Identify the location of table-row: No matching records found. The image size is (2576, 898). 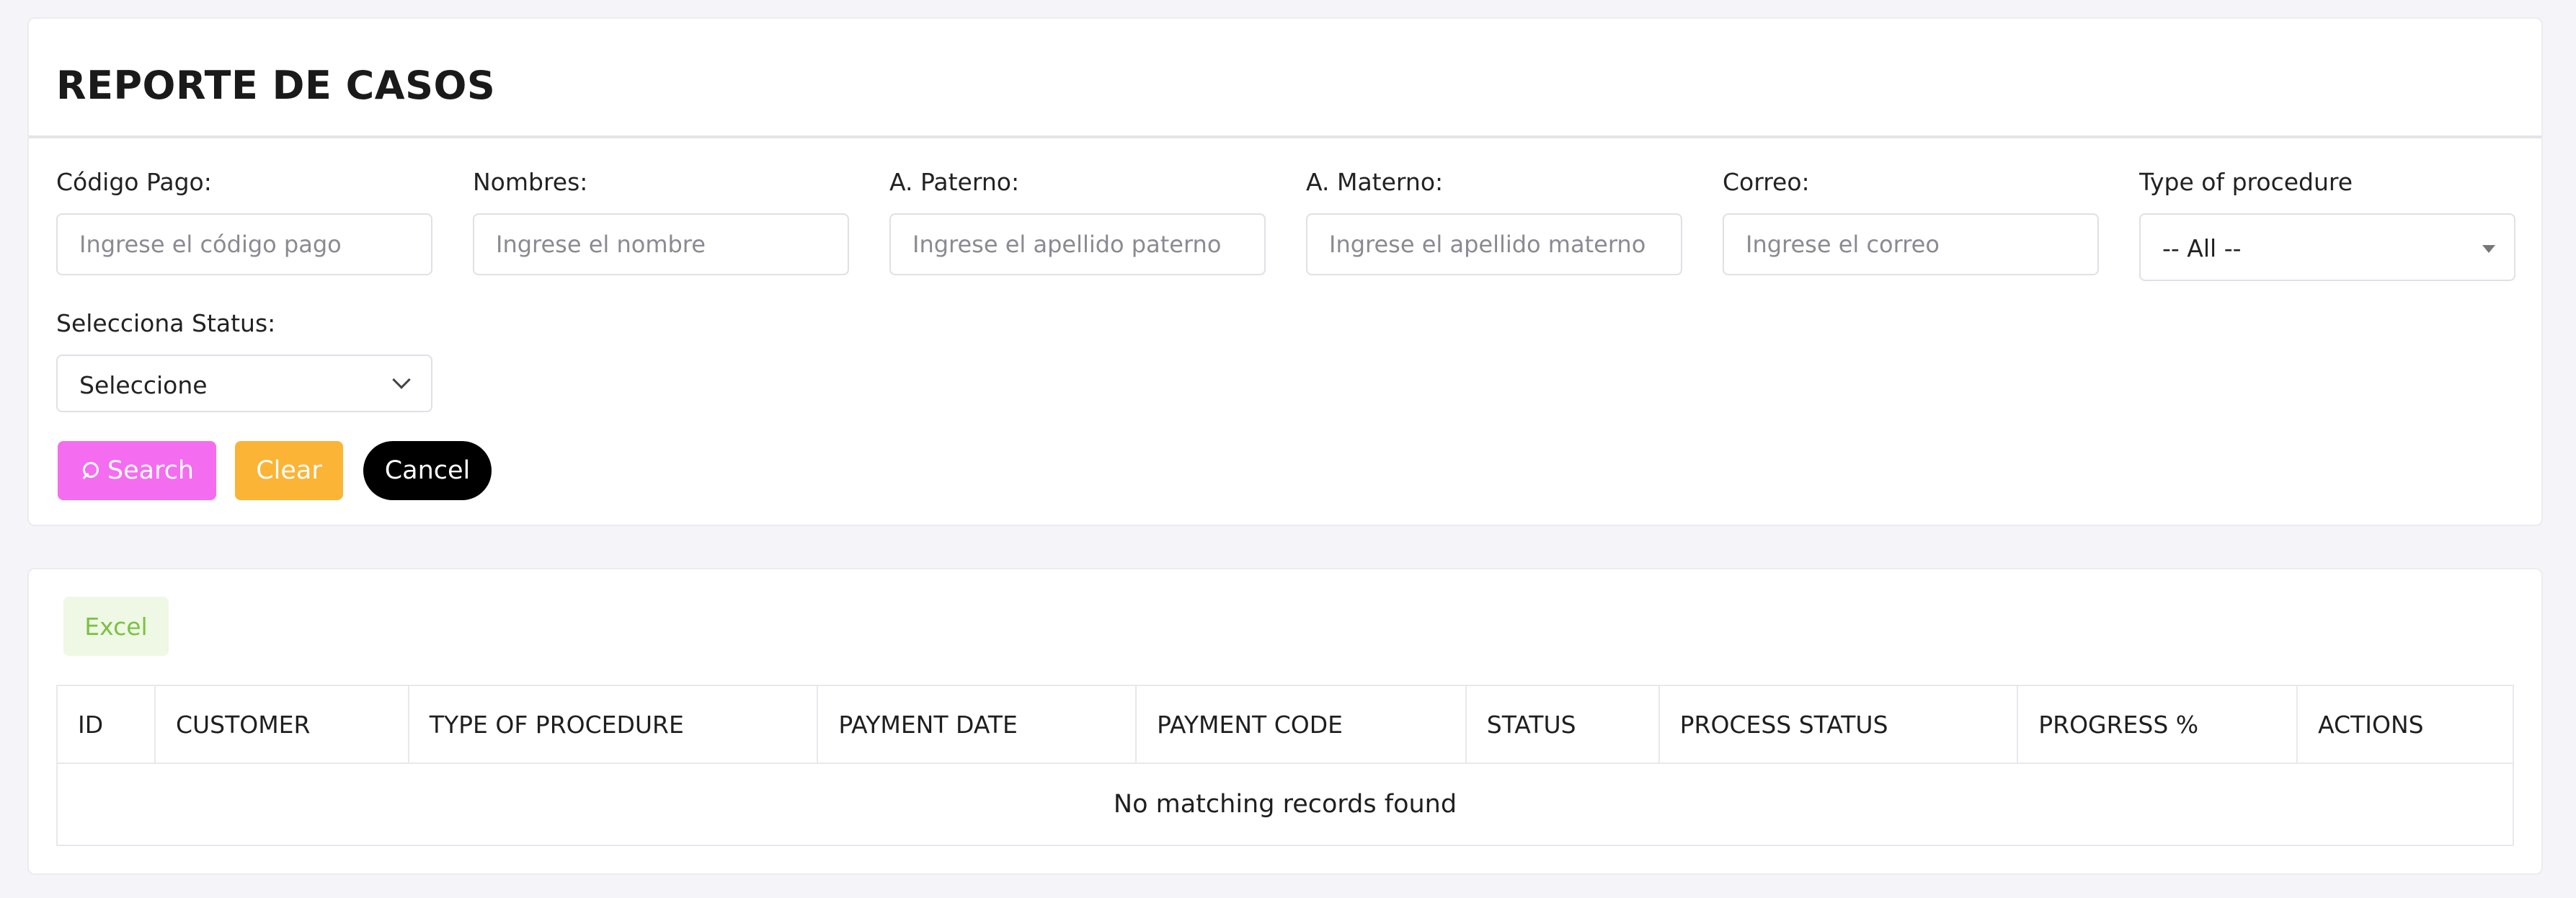
(1285, 804).